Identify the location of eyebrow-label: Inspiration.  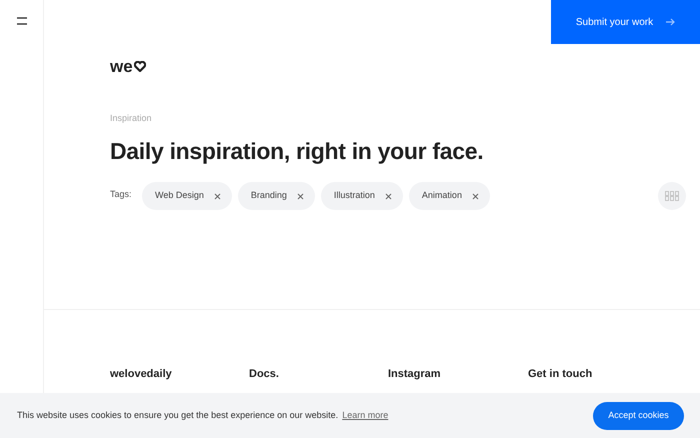
(131, 118).